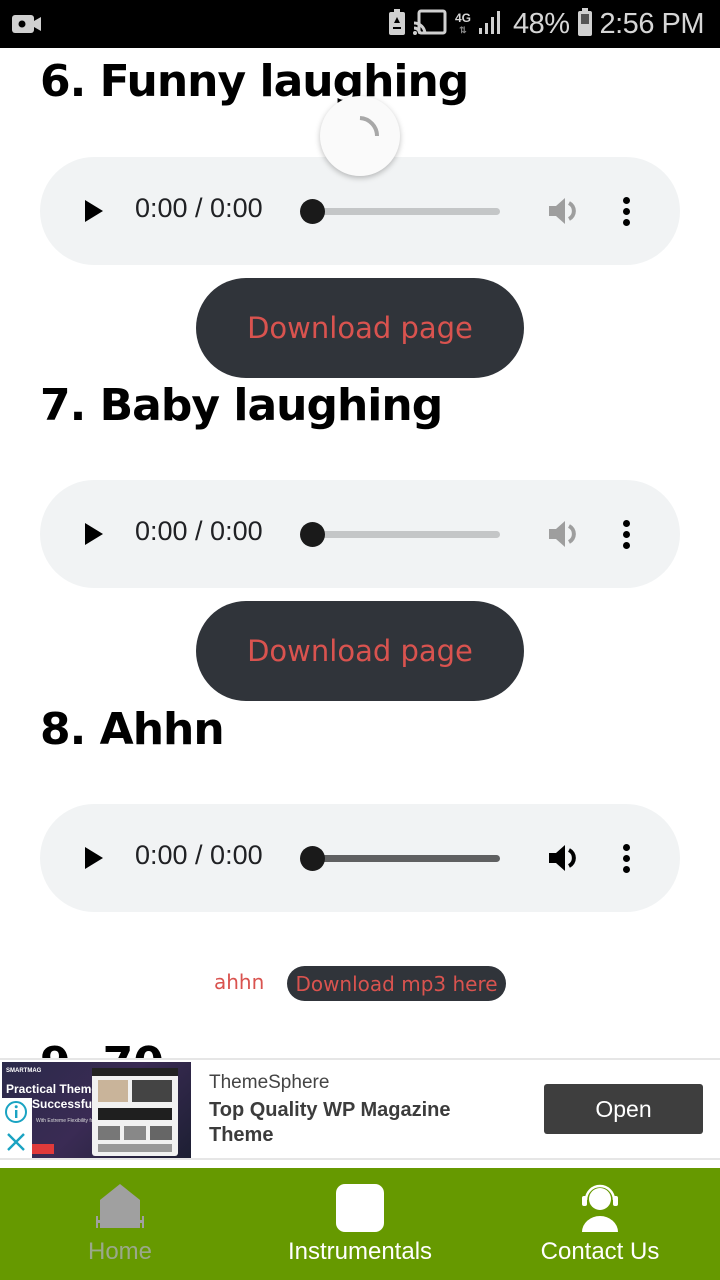  Describe the element at coordinates (241, 405) in the screenshot. I see `section-heading: 7. Baby laughing` at that location.